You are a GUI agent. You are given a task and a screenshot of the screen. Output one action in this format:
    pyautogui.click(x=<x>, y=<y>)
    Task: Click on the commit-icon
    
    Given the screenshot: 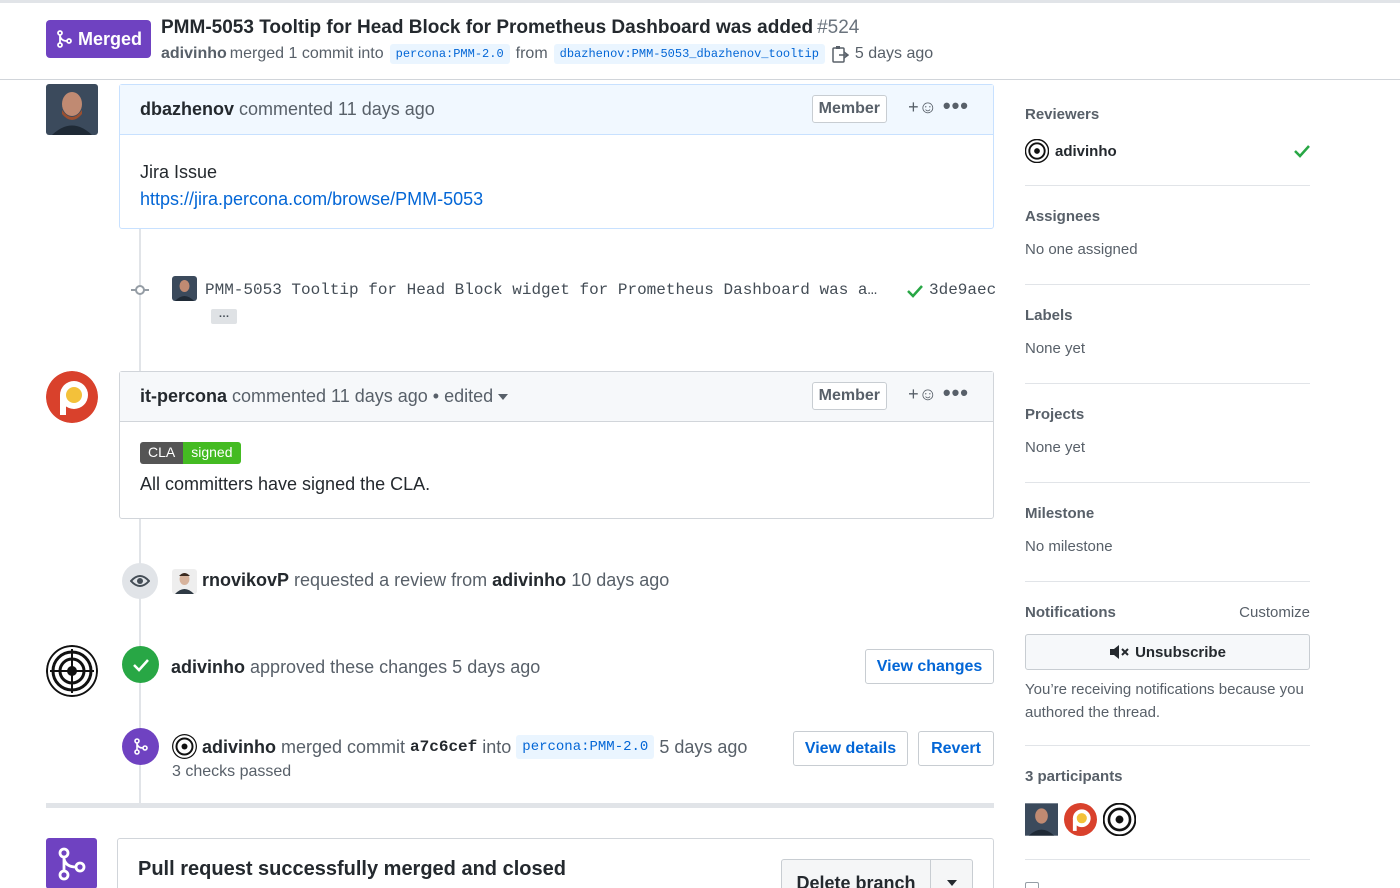 What is the action you would take?
    pyautogui.click(x=140, y=290)
    